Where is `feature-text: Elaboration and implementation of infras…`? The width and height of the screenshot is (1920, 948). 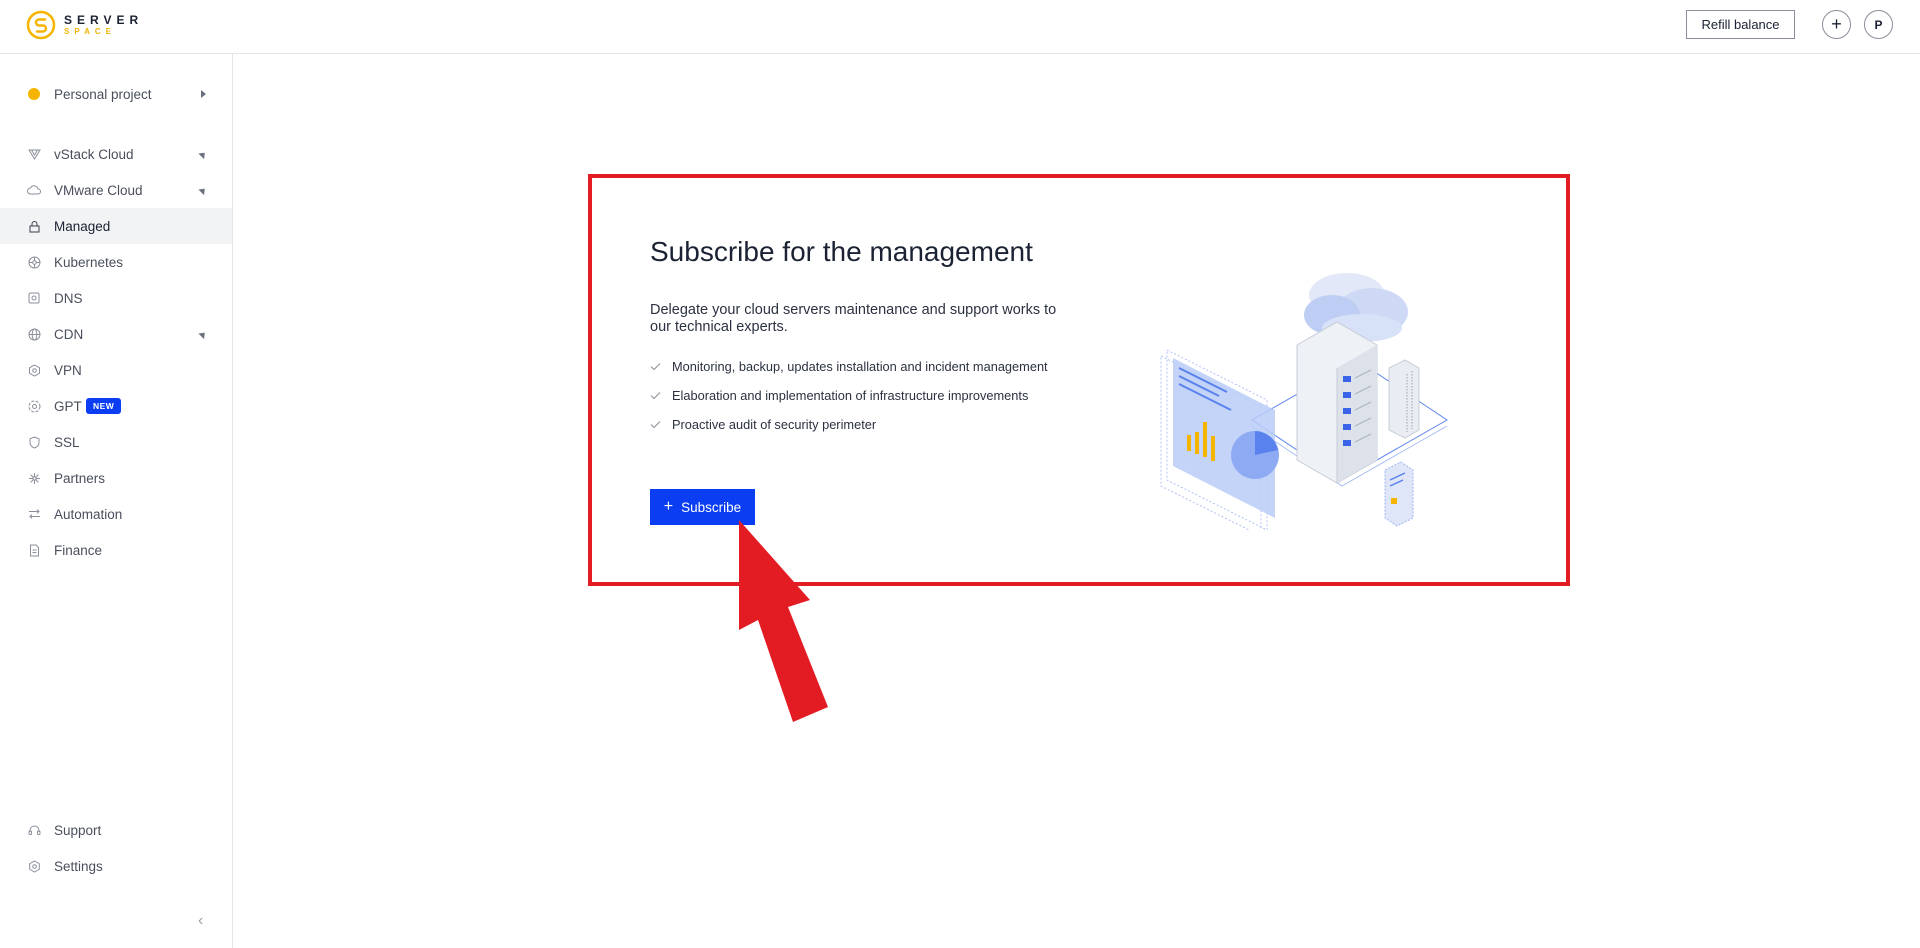 feature-text: Elaboration and implementation of infras… is located at coordinates (850, 395).